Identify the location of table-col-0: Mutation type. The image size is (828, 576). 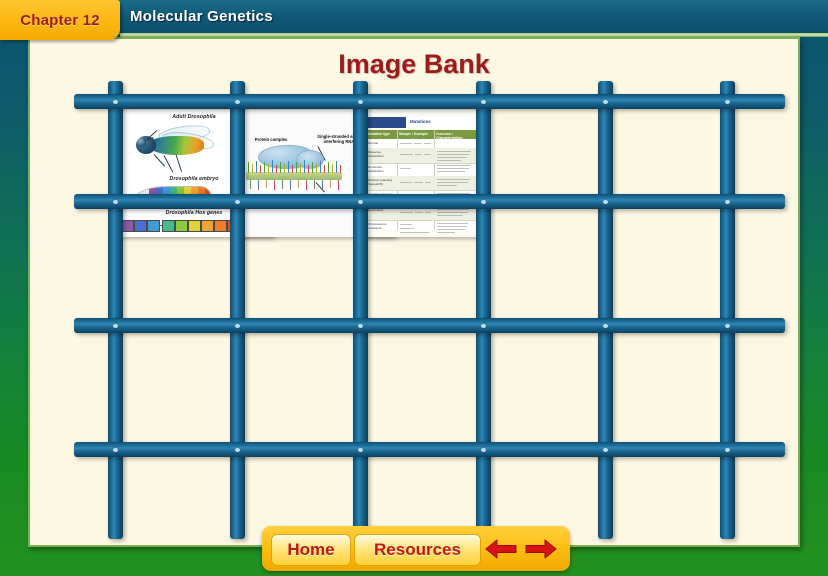
(379, 134).